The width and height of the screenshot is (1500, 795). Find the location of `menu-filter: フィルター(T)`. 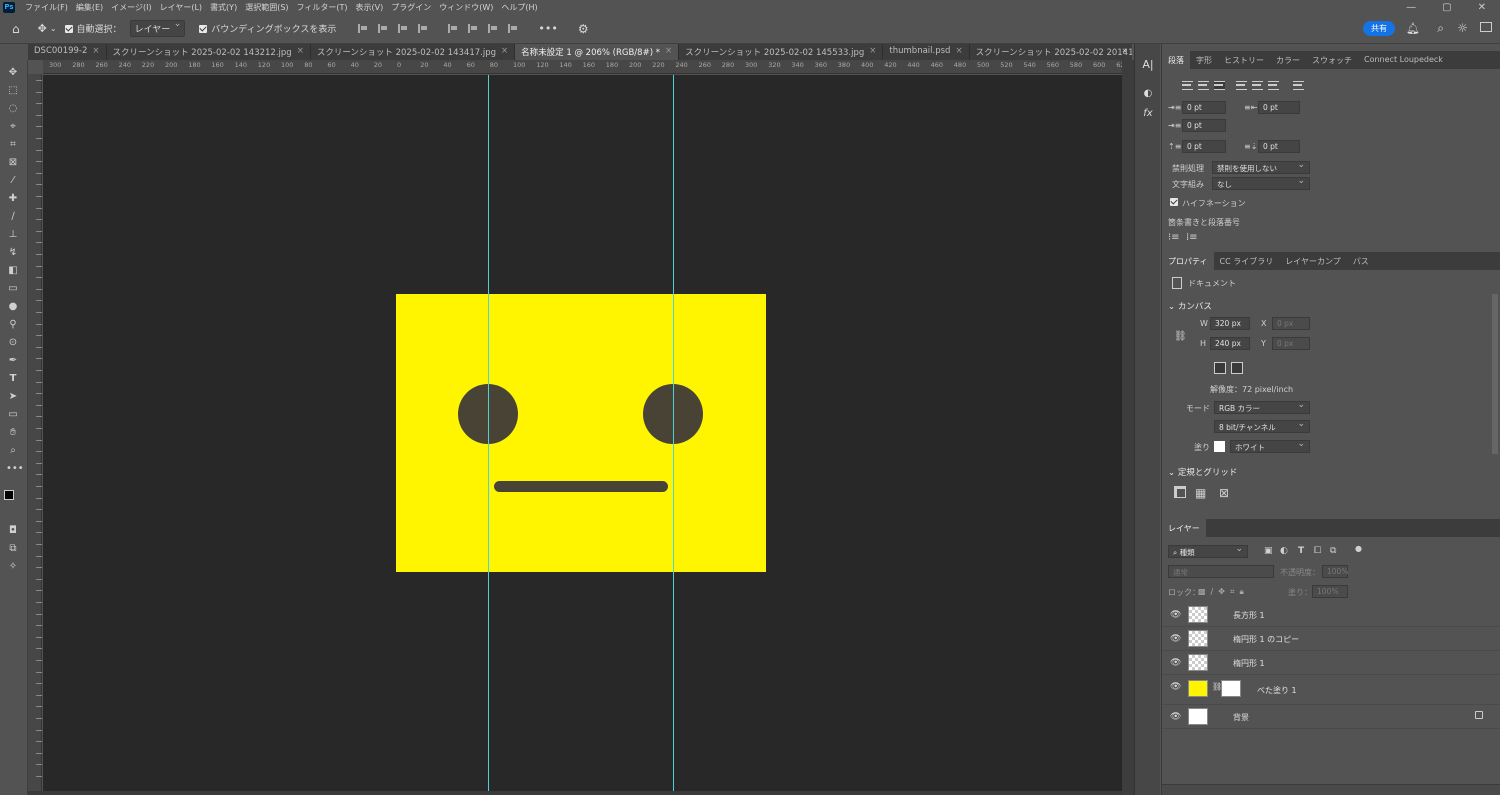

menu-filter: フィルター(T) is located at coordinates (322, 7).